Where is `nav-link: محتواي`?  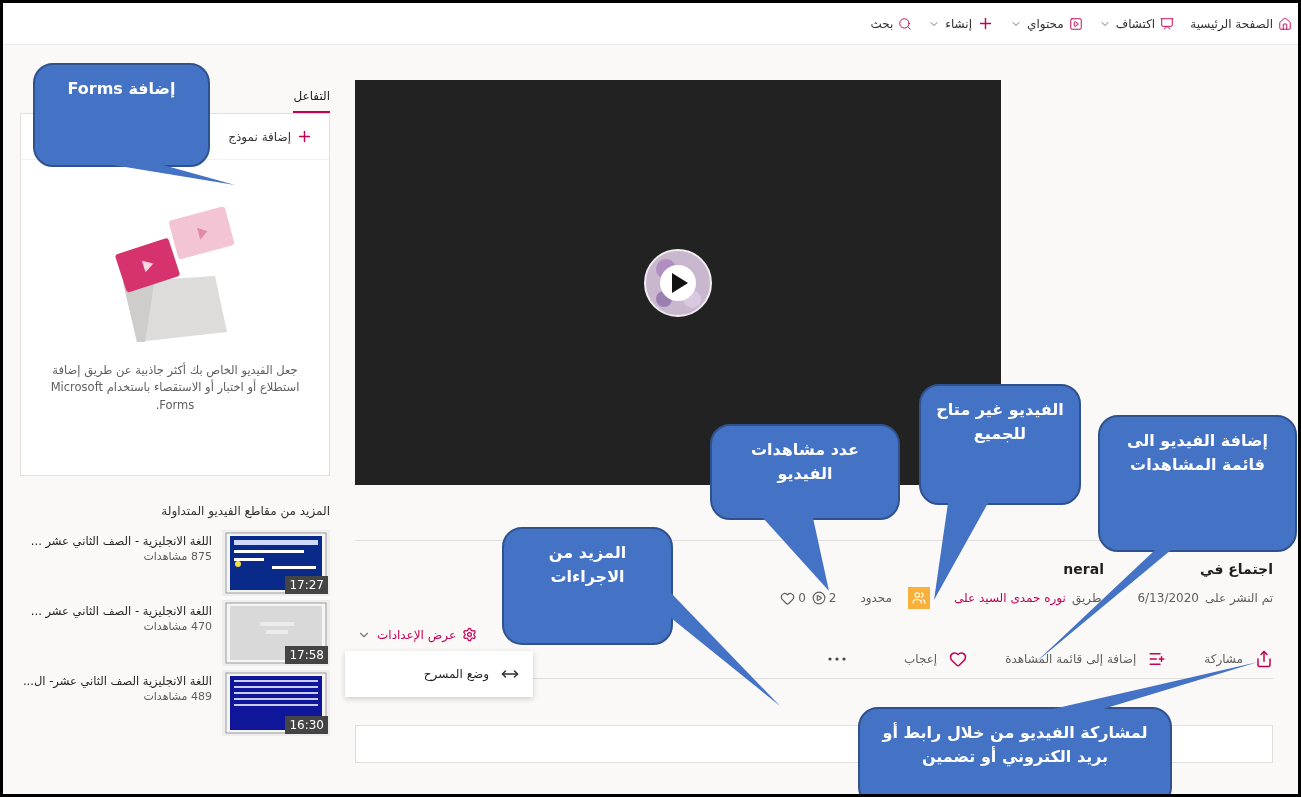
nav-link: محتواي is located at coordinates (1046, 23).